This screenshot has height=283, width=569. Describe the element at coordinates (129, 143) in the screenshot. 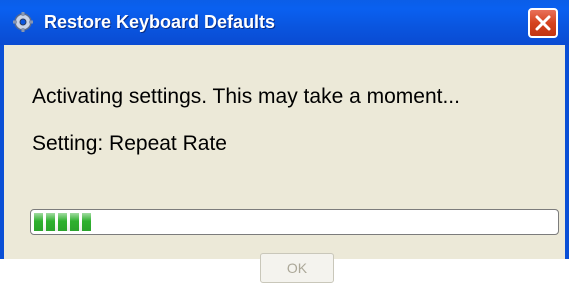

I see `status-text: Setting: Repeat Rate` at that location.